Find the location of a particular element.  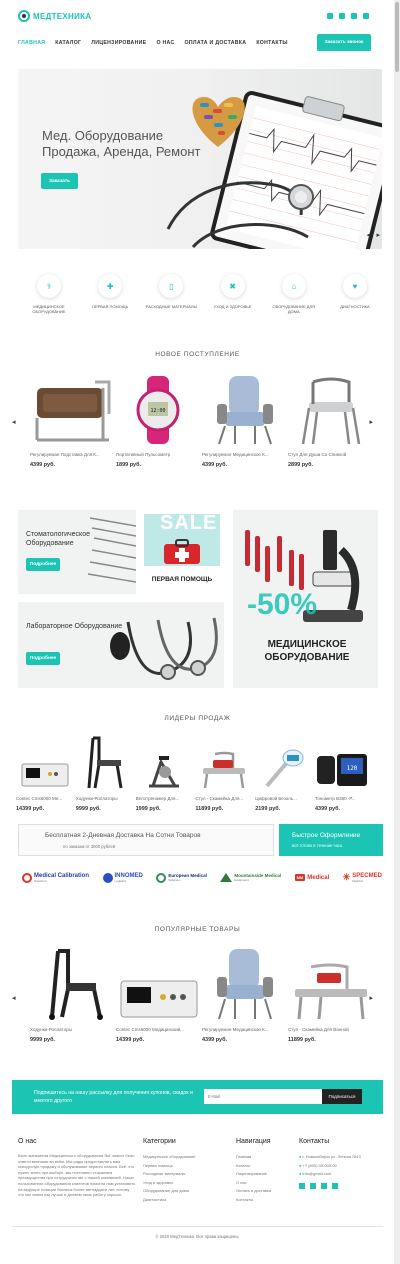

footer-link: Медицинское оборудование is located at coordinates (183, 1157).